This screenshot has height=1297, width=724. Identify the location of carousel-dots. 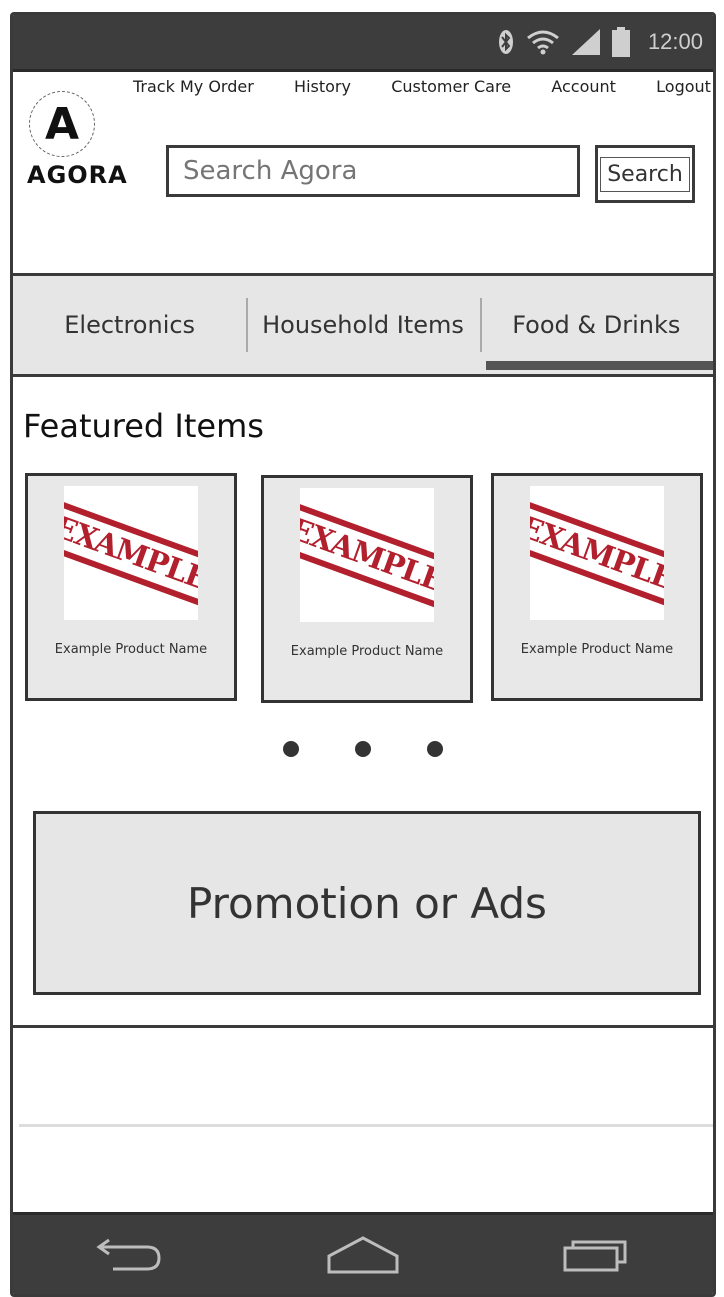
(363, 749).